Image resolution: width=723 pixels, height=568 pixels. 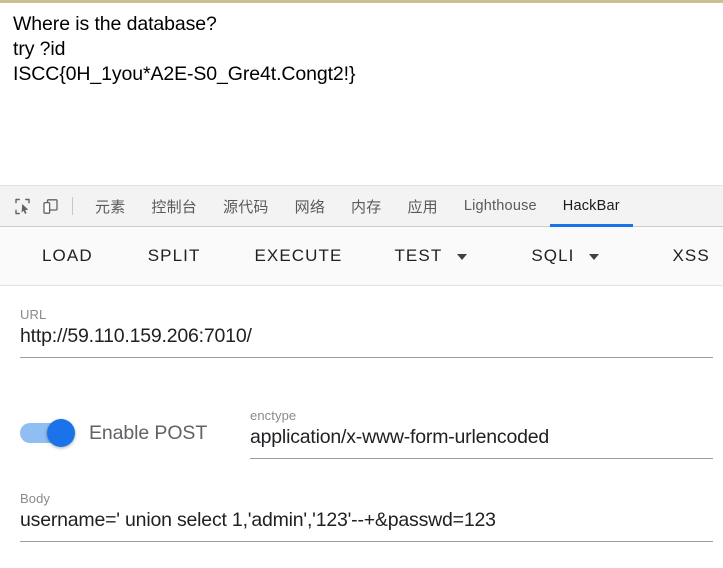 What do you see at coordinates (366, 206) in the screenshot?
I see `tab-memory: 内存` at bounding box center [366, 206].